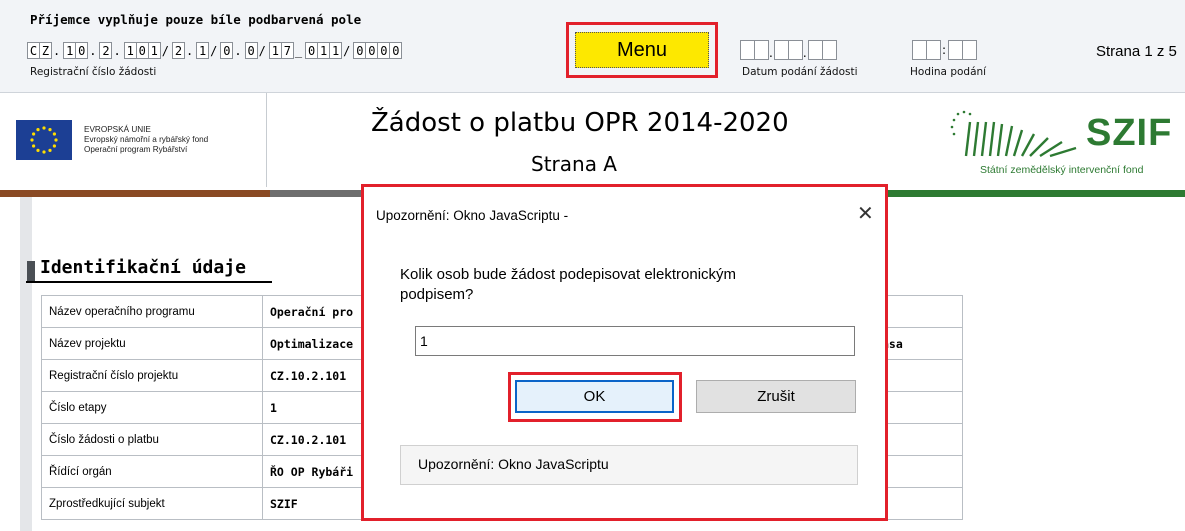 The height and width of the screenshot is (531, 1185). I want to click on szif-logo: SZIF, so click(1129, 133).